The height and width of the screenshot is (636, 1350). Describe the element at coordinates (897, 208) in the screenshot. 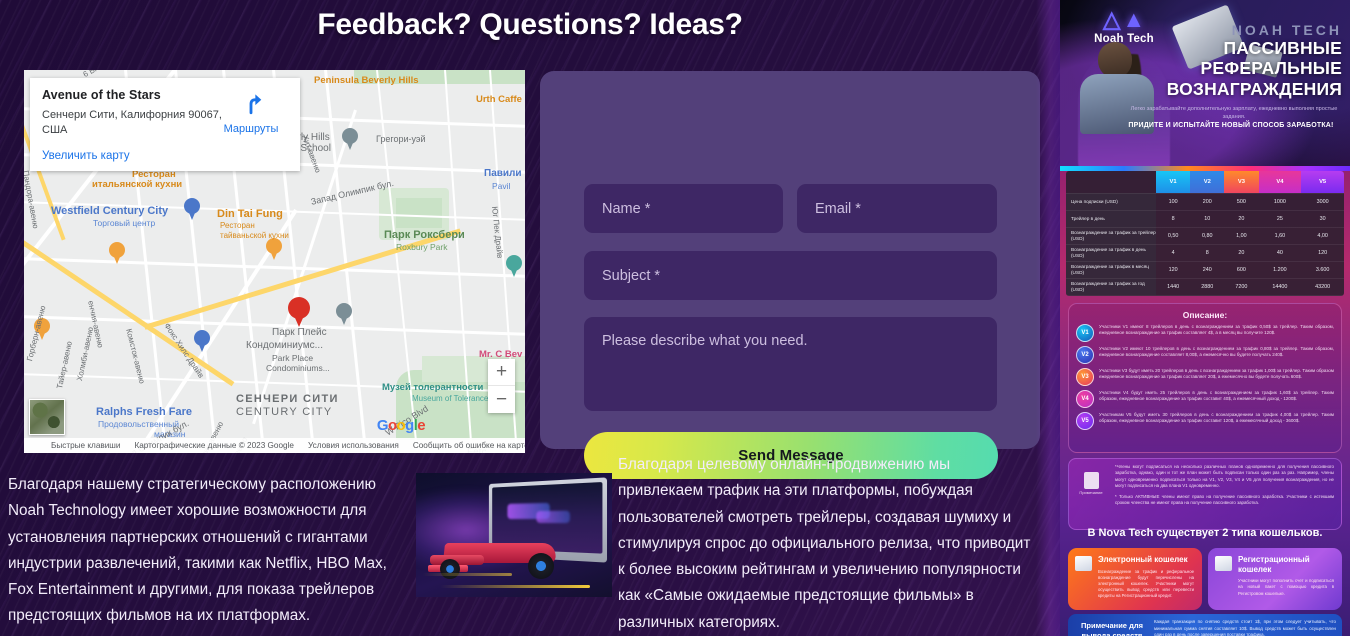

I see `email-input` at that location.